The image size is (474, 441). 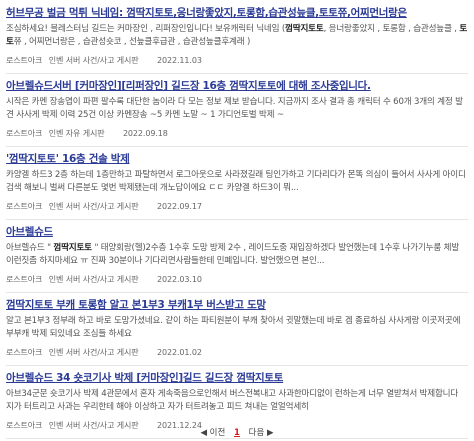 I want to click on result-title-link: '껌딱지토토' 16층 건솔 박제, so click(x=237, y=159).